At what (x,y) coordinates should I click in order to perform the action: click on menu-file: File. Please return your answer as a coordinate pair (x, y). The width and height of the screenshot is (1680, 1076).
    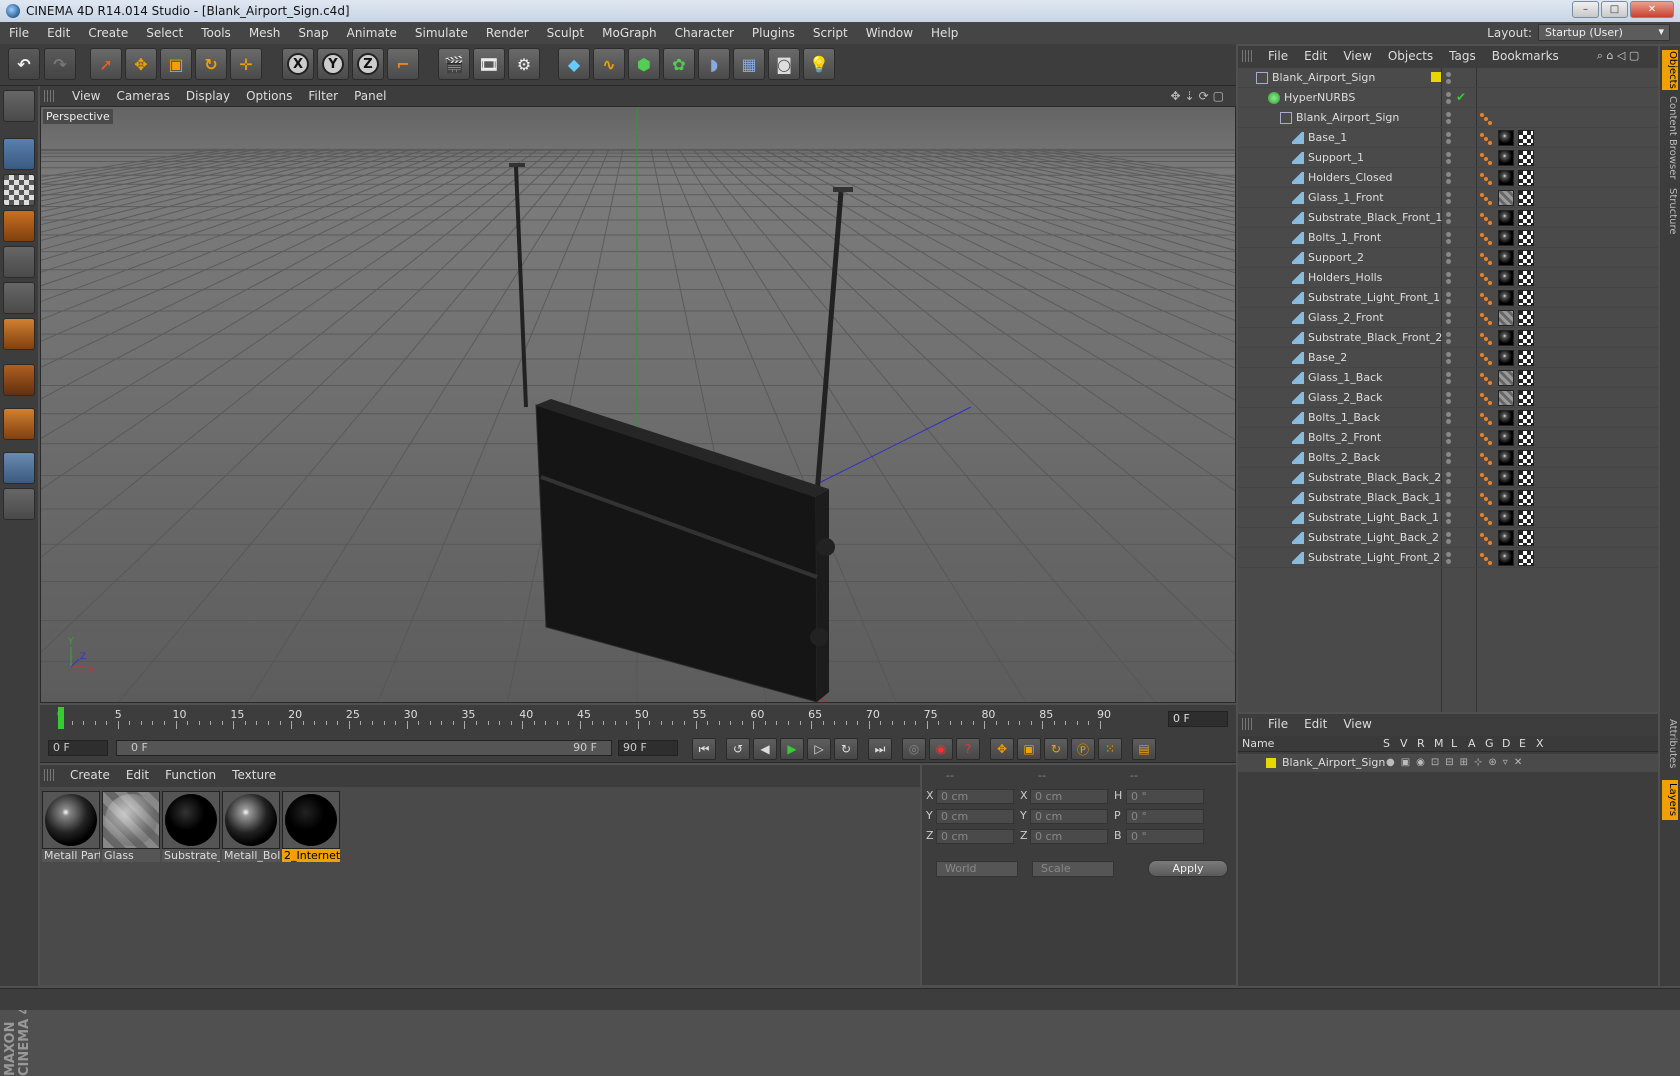
    Looking at the image, I should click on (19, 33).